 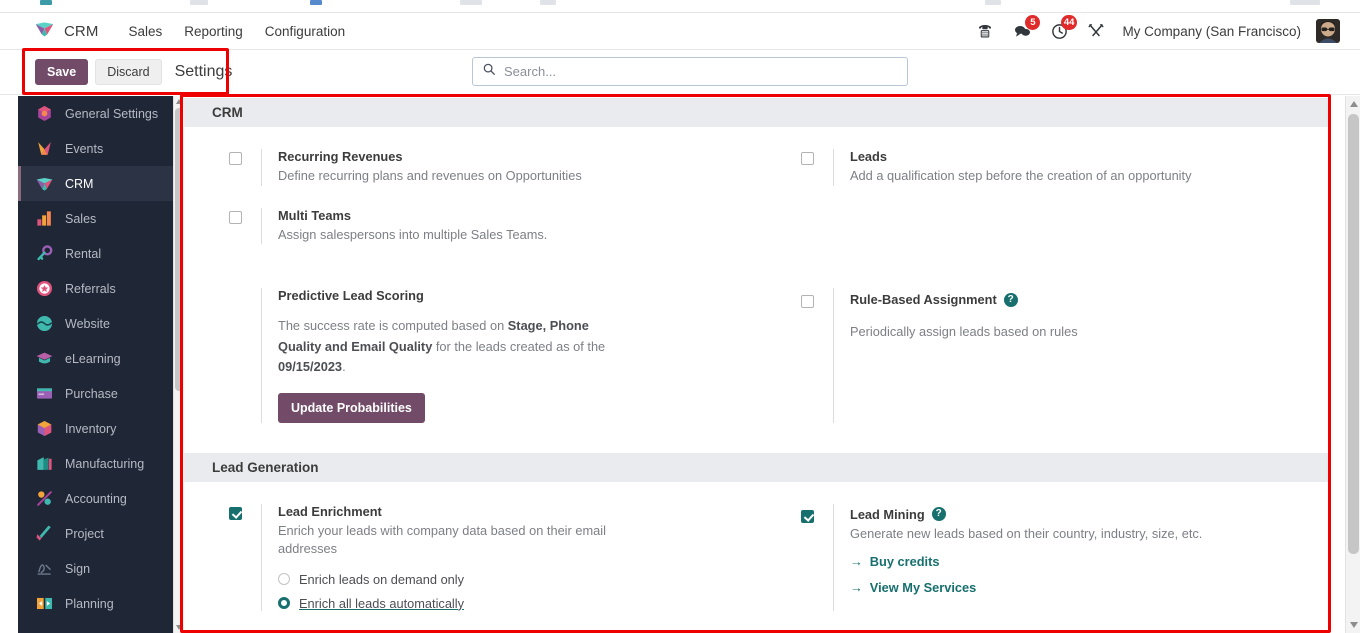 I want to click on sidebar-item-general-settings: General Settings, so click(x=95, y=113).